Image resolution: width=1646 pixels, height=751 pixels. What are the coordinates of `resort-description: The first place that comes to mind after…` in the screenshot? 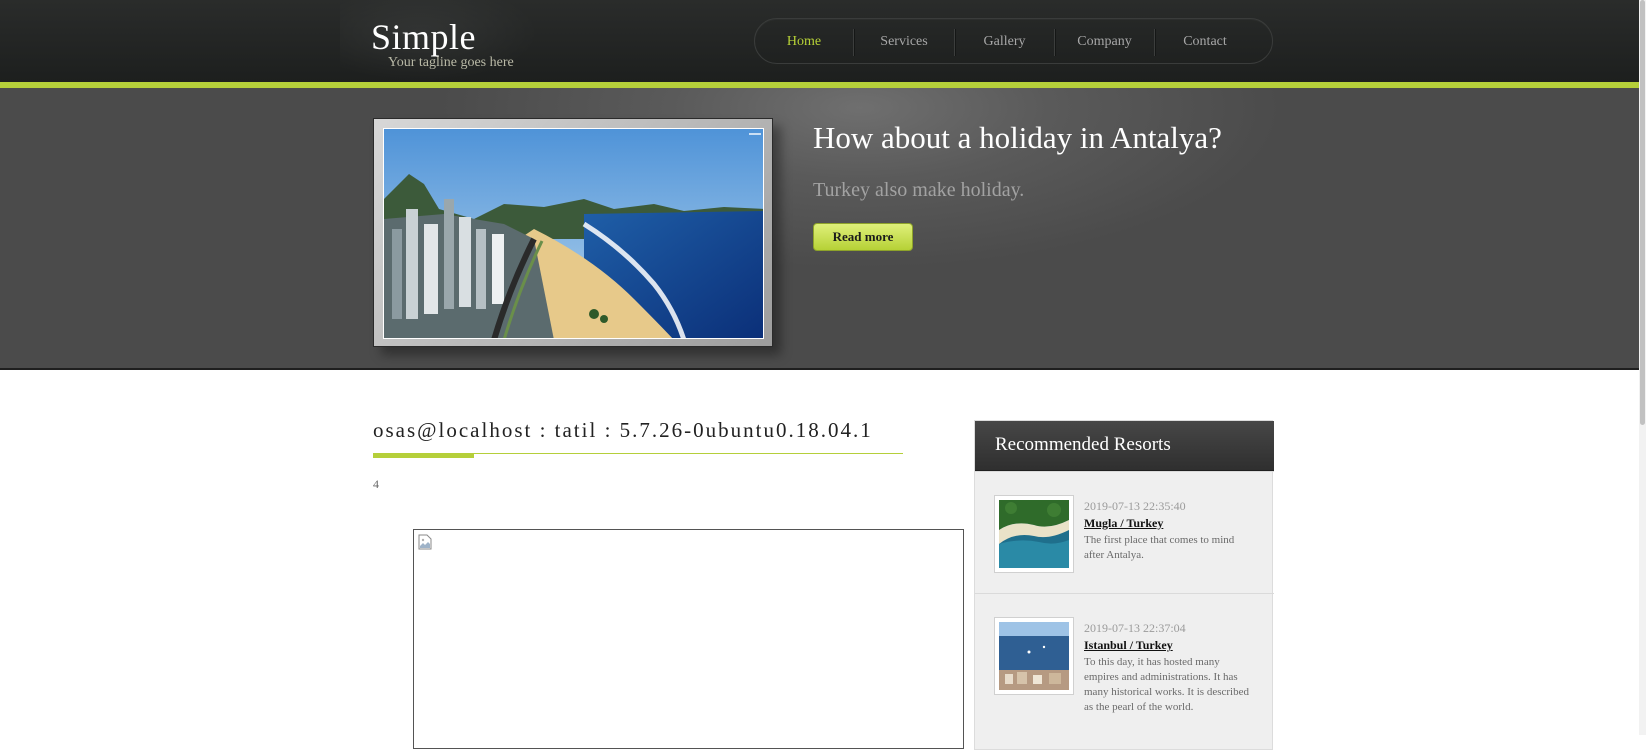 It's located at (1159, 547).